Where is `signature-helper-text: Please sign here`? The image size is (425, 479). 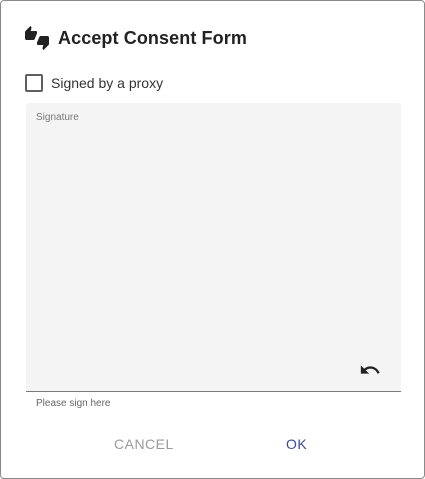
signature-helper-text: Please sign here is located at coordinates (73, 403).